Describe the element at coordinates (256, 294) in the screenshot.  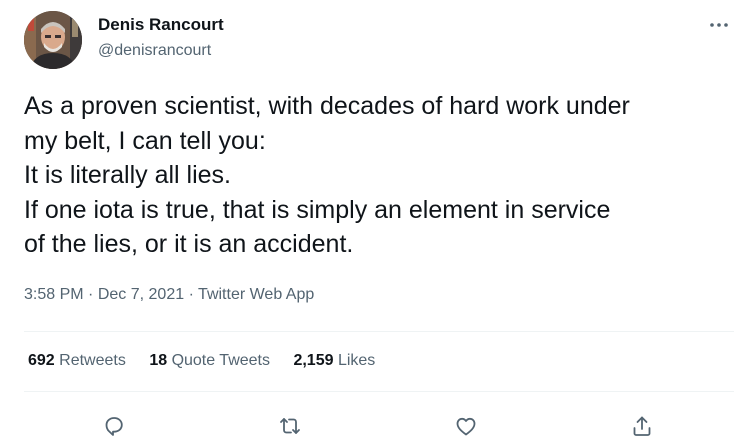
I see `tweet-source: Twitter Web App` at that location.